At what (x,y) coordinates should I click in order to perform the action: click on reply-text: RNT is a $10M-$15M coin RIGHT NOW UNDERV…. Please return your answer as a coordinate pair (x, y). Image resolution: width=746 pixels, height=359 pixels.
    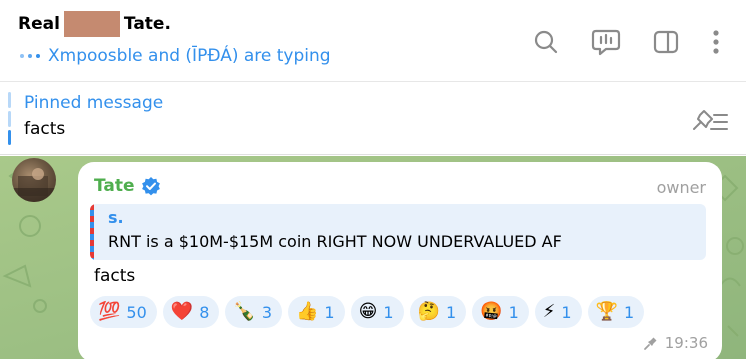
    Looking at the image, I should click on (335, 241).